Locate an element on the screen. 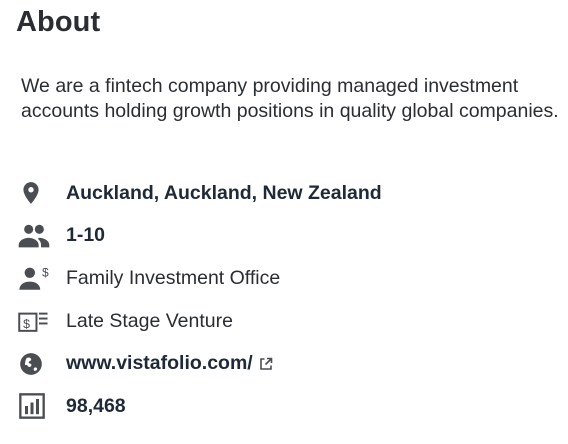 Image resolution: width=568 pixels, height=444 pixels. detail-employees: 1-10 is located at coordinates (200, 236).